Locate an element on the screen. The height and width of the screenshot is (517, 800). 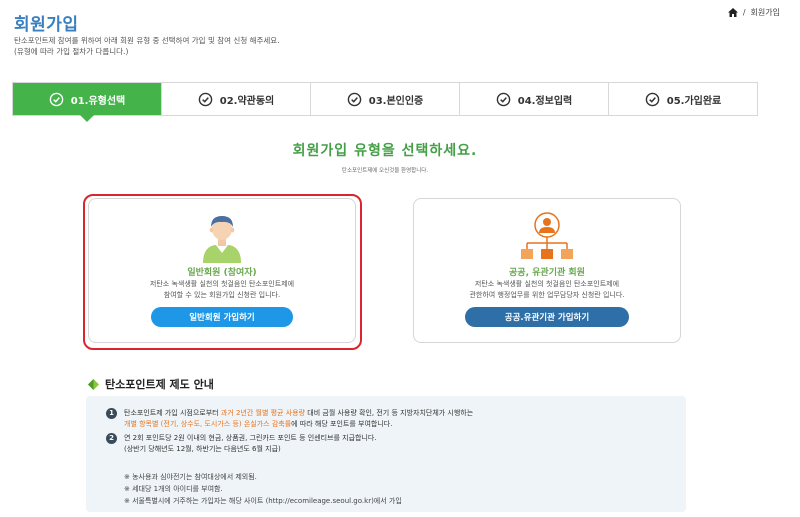
guide-item-1-text-c: 에 따라 해당 포인트를 부여합니다. is located at coordinates (342, 424).